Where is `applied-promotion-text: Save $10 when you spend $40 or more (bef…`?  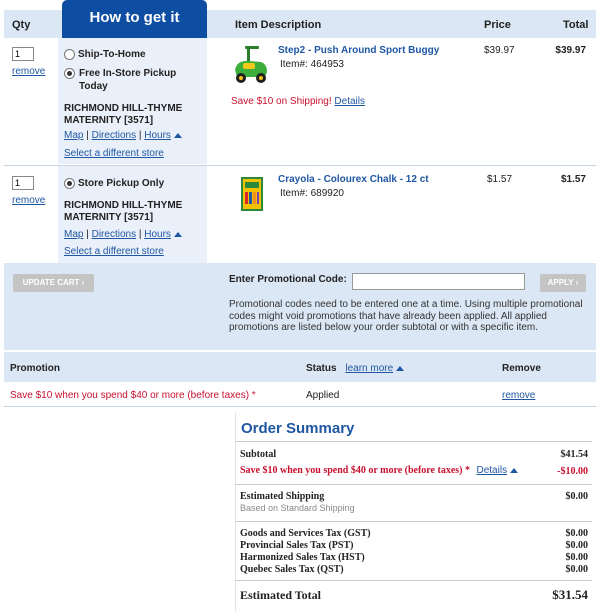 applied-promotion-text: Save $10 when you spend $40 or more (bef… is located at coordinates (133, 395).